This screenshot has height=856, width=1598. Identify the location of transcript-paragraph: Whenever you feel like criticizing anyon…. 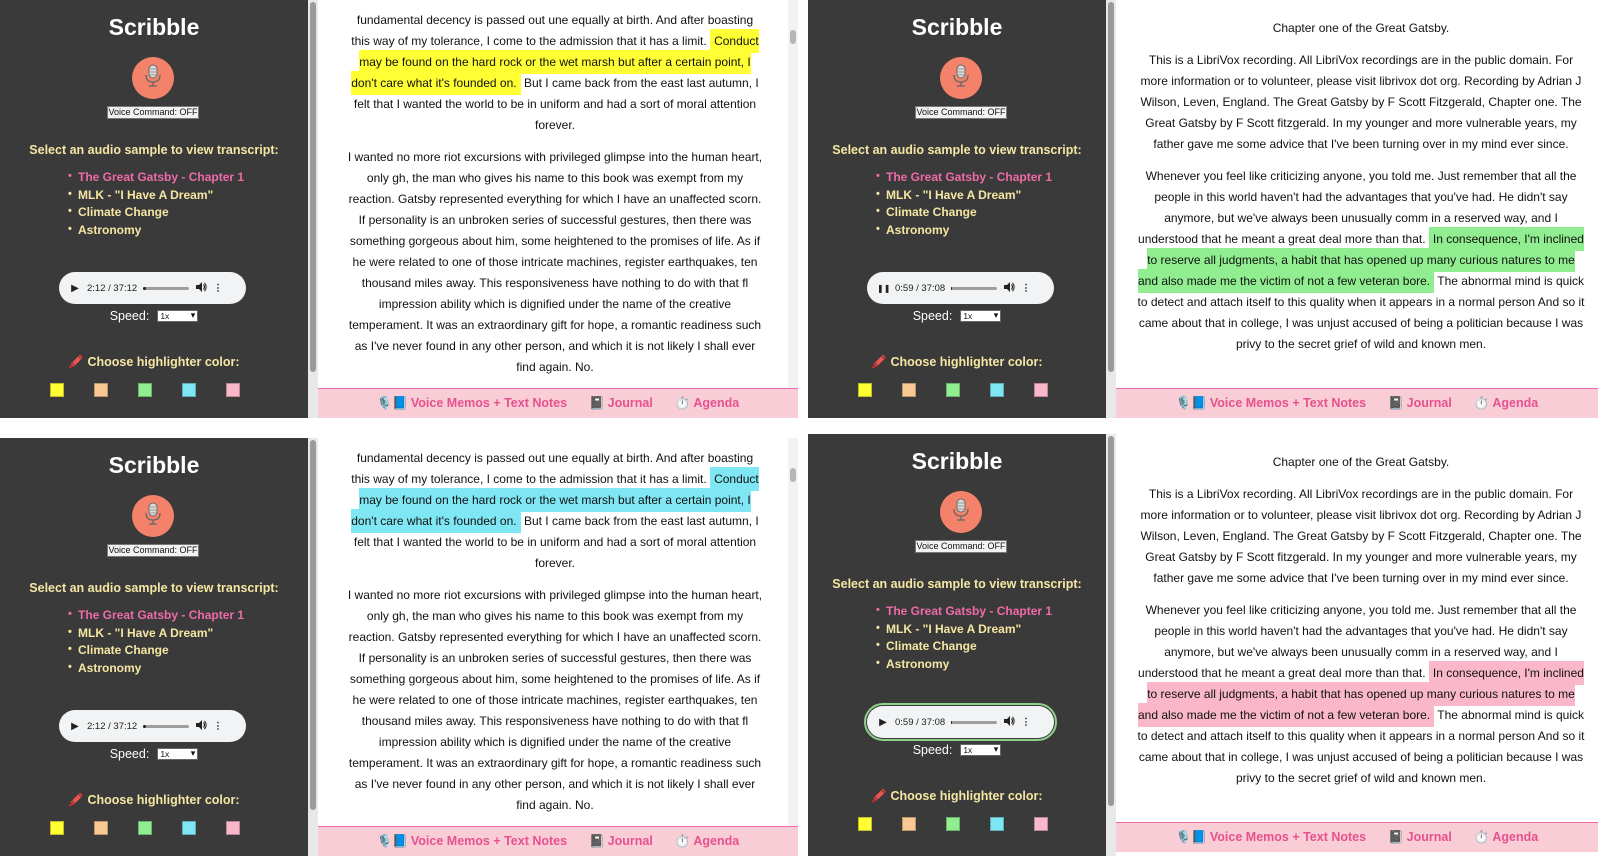
(1361, 260).